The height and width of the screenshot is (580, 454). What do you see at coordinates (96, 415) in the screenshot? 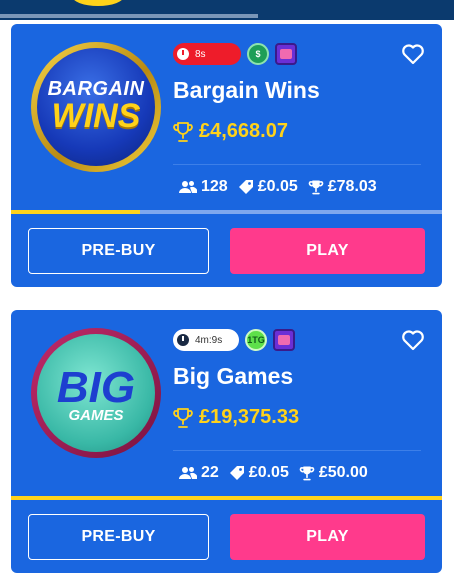
I see `logo-text-line2: GAMES` at bounding box center [96, 415].